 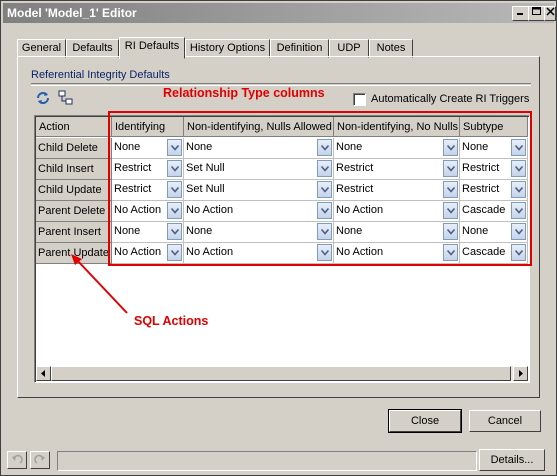 I want to click on status-message-field, so click(x=267, y=461).